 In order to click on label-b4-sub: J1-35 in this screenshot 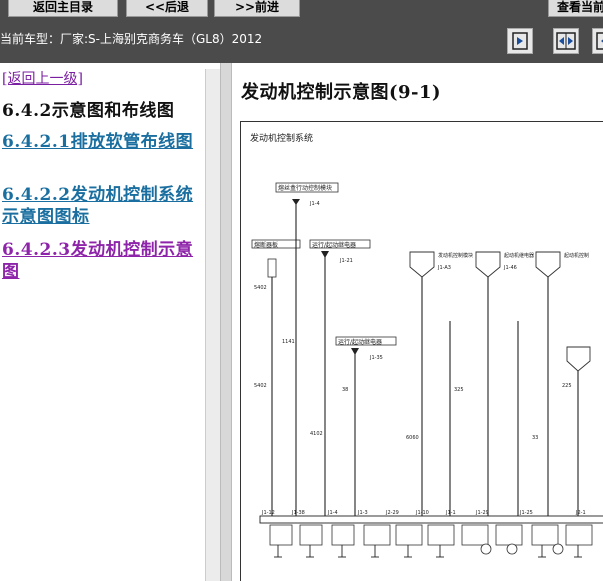, I will do `click(376, 358)`.